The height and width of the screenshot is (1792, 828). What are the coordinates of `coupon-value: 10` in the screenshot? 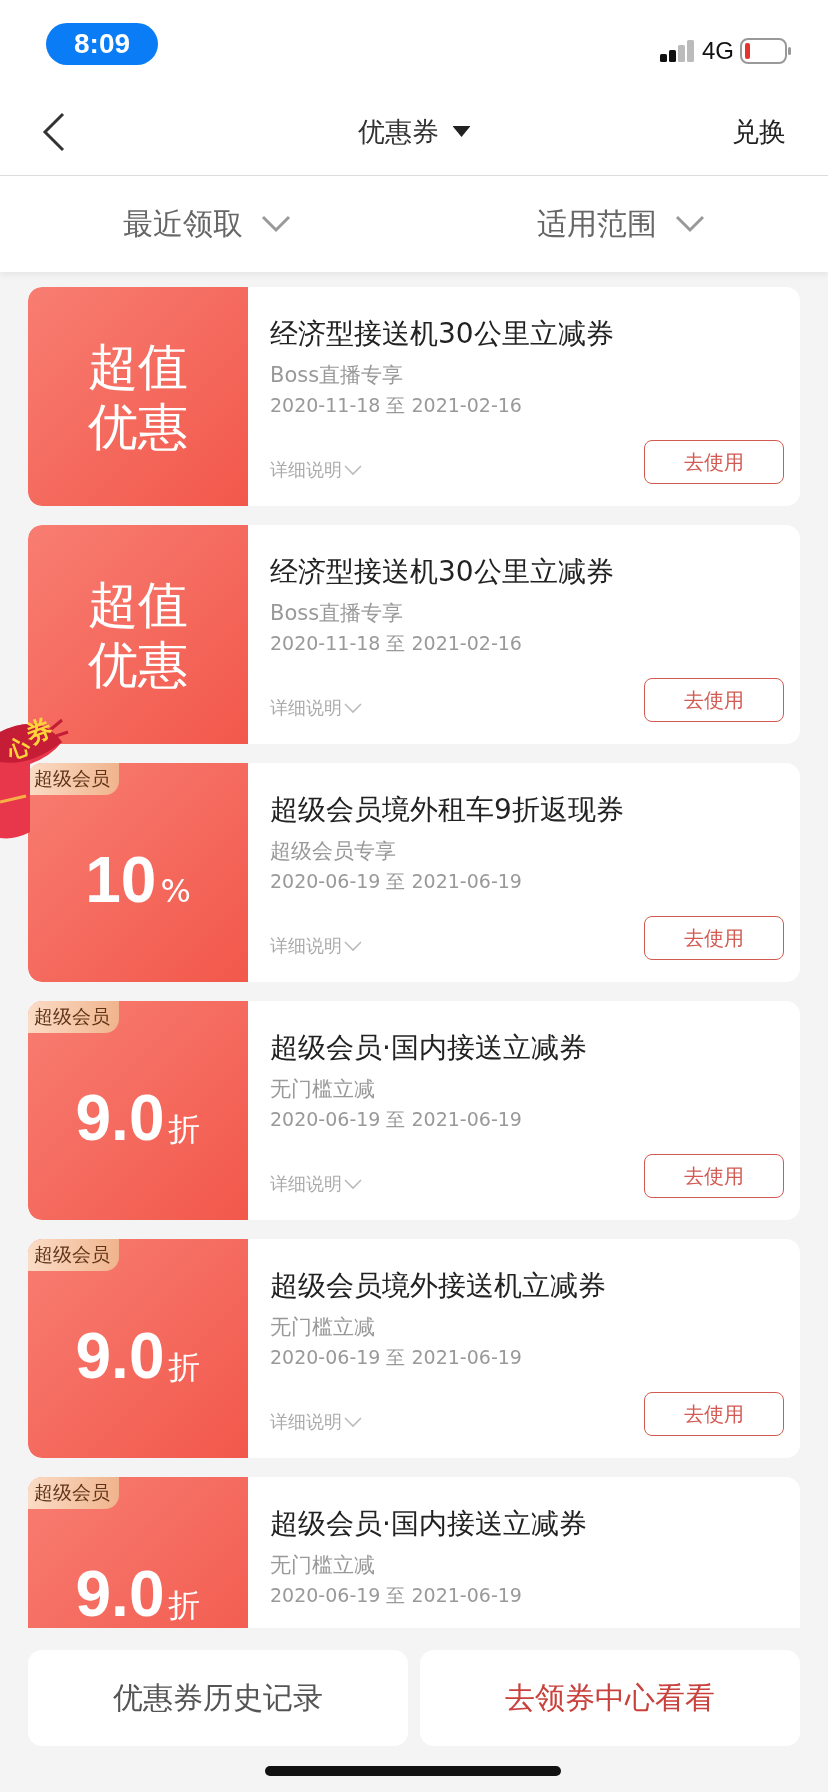 It's located at (121, 879).